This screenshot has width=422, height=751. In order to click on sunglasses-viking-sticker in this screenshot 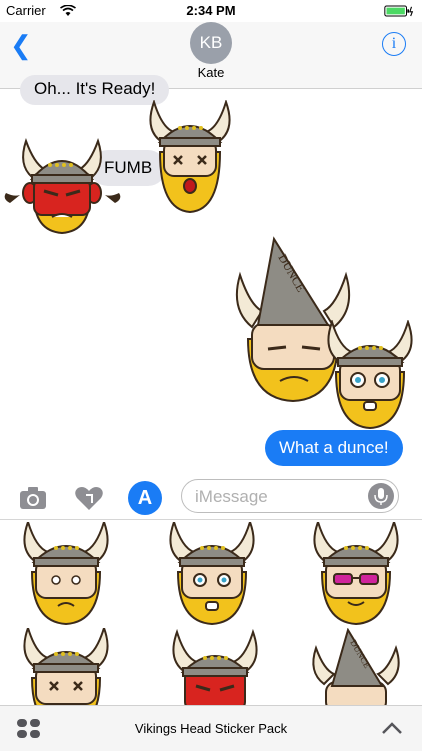, I will do `click(356, 574)`.